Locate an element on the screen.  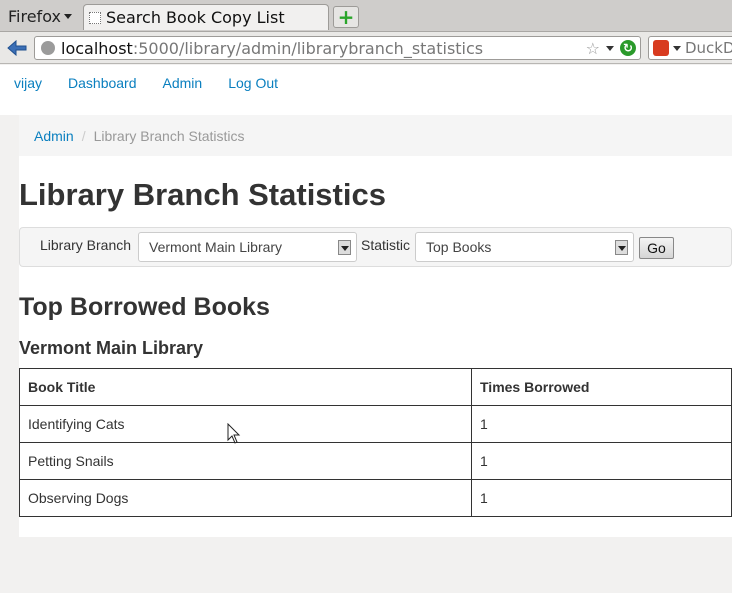
browser-tab: Search Book Copy List is located at coordinates (206, 17).